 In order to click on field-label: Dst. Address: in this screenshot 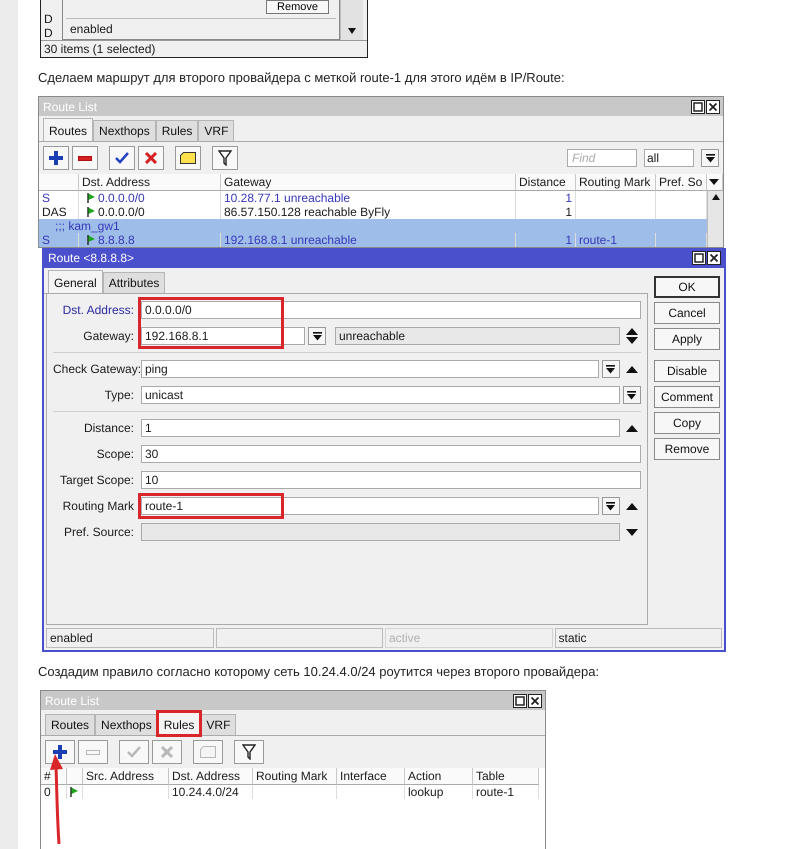, I will do `click(98, 310)`.